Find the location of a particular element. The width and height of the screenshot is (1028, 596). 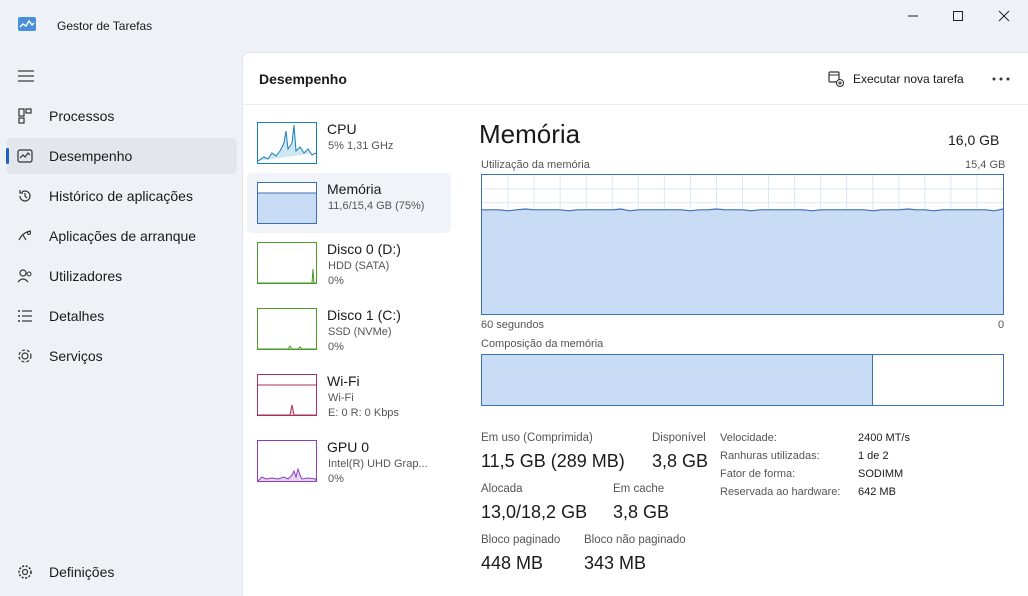

paged-pool-value: 448 MB is located at coordinates (512, 563).